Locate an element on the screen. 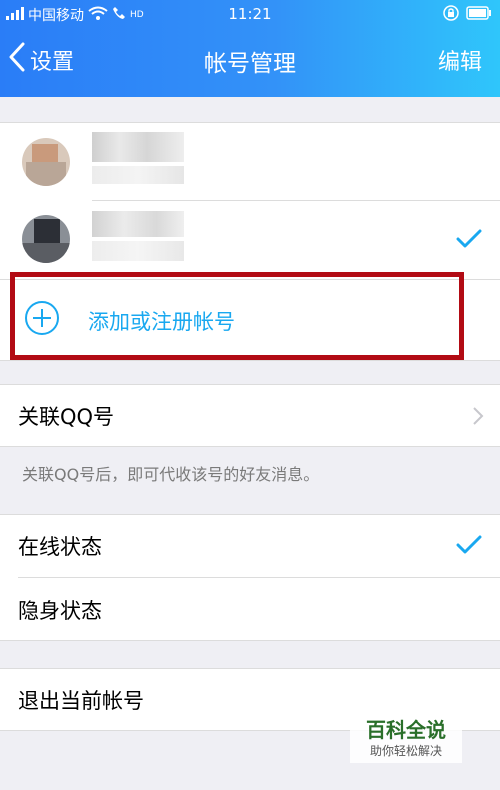 The width and height of the screenshot is (500, 790). nav-bar: 设置 帐号管理 编辑 is located at coordinates (250, 62).